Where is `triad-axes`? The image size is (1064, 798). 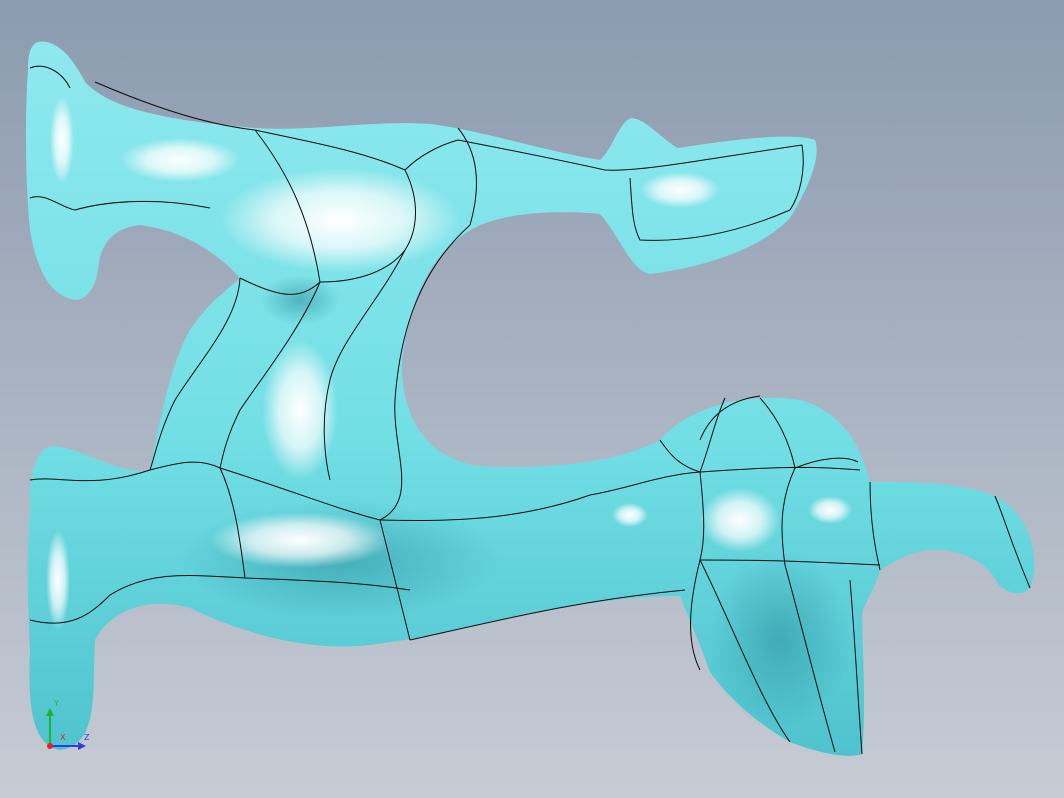 triad-axes is located at coordinates (66, 729).